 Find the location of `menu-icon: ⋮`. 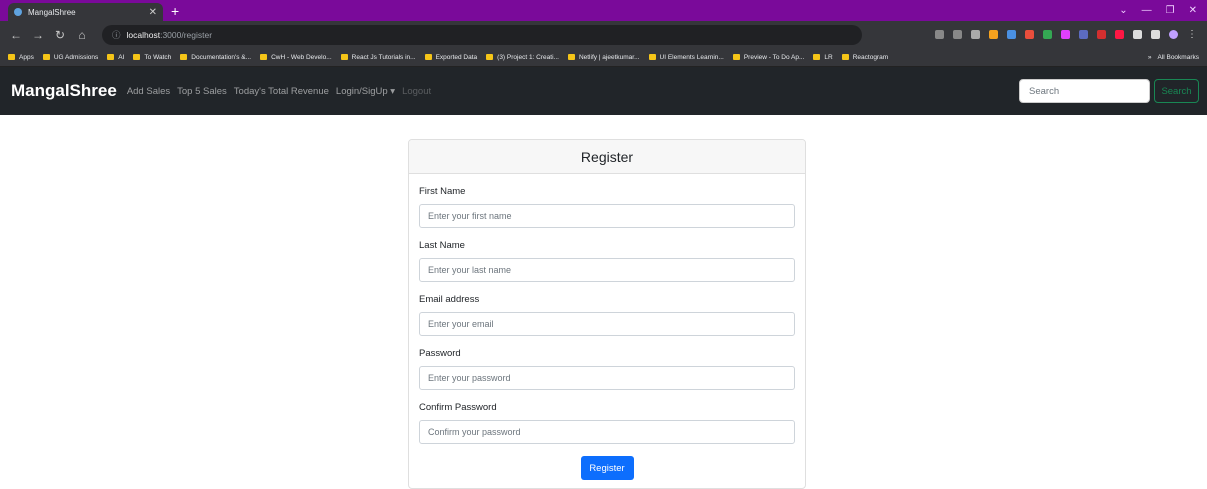

menu-icon: ⋮ is located at coordinates (1192, 34).